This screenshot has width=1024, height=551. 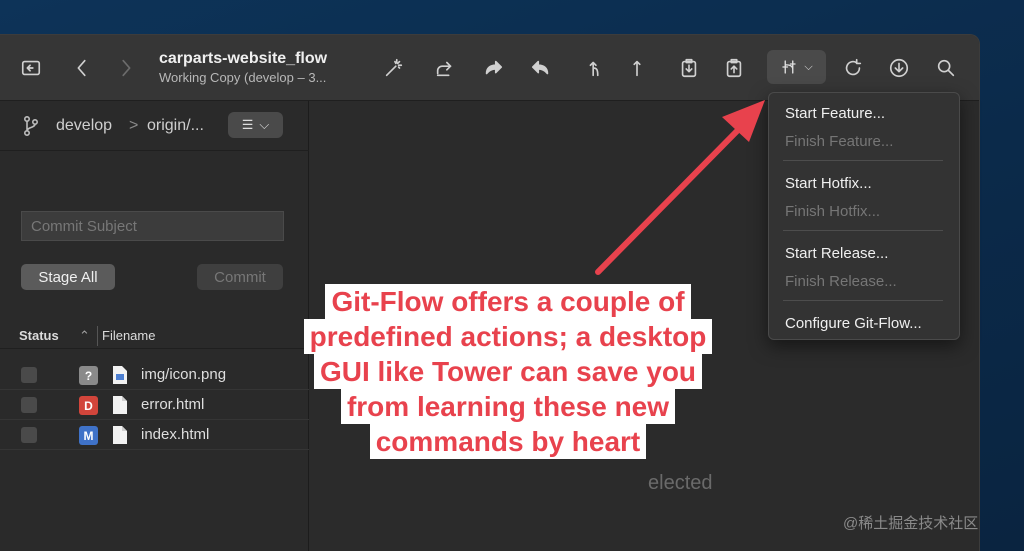 What do you see at coordinates (88, 435) in the screenshot?
I see `status-badge: M` at bounding box center [88, 435].